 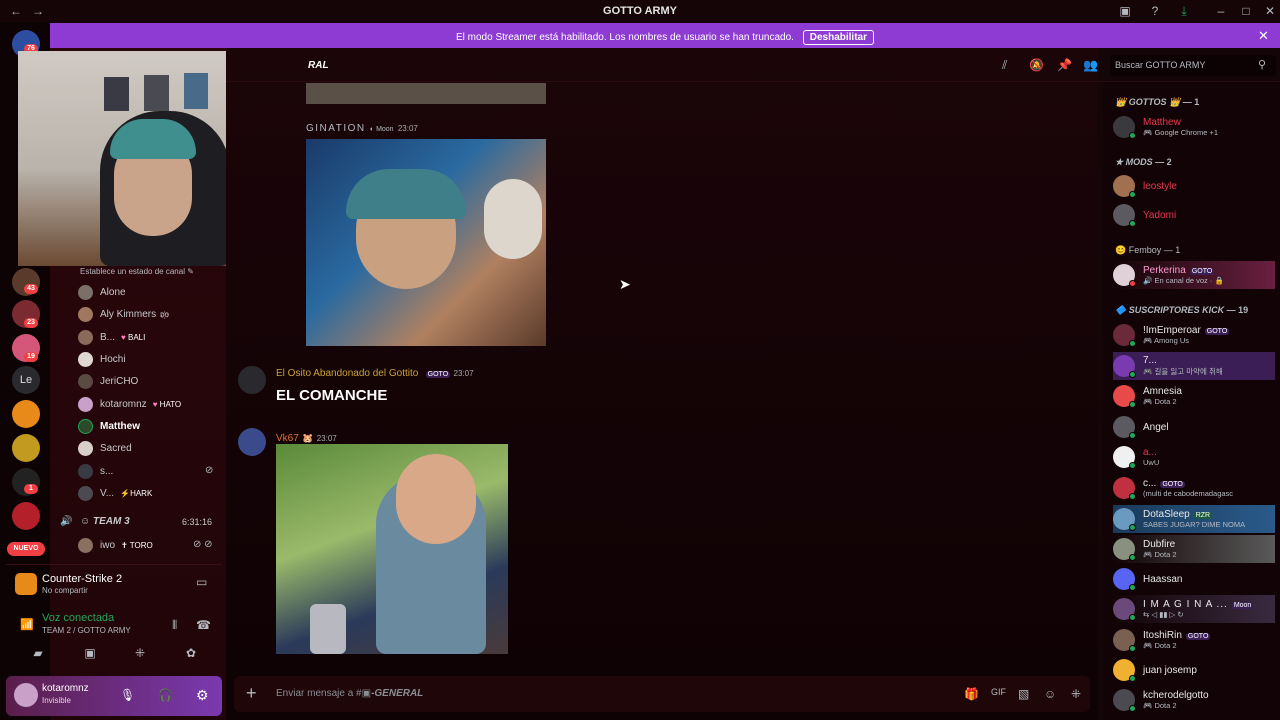 I want to click on disable-streamer-button: Deshabilitar, so click(x=838, y=37).